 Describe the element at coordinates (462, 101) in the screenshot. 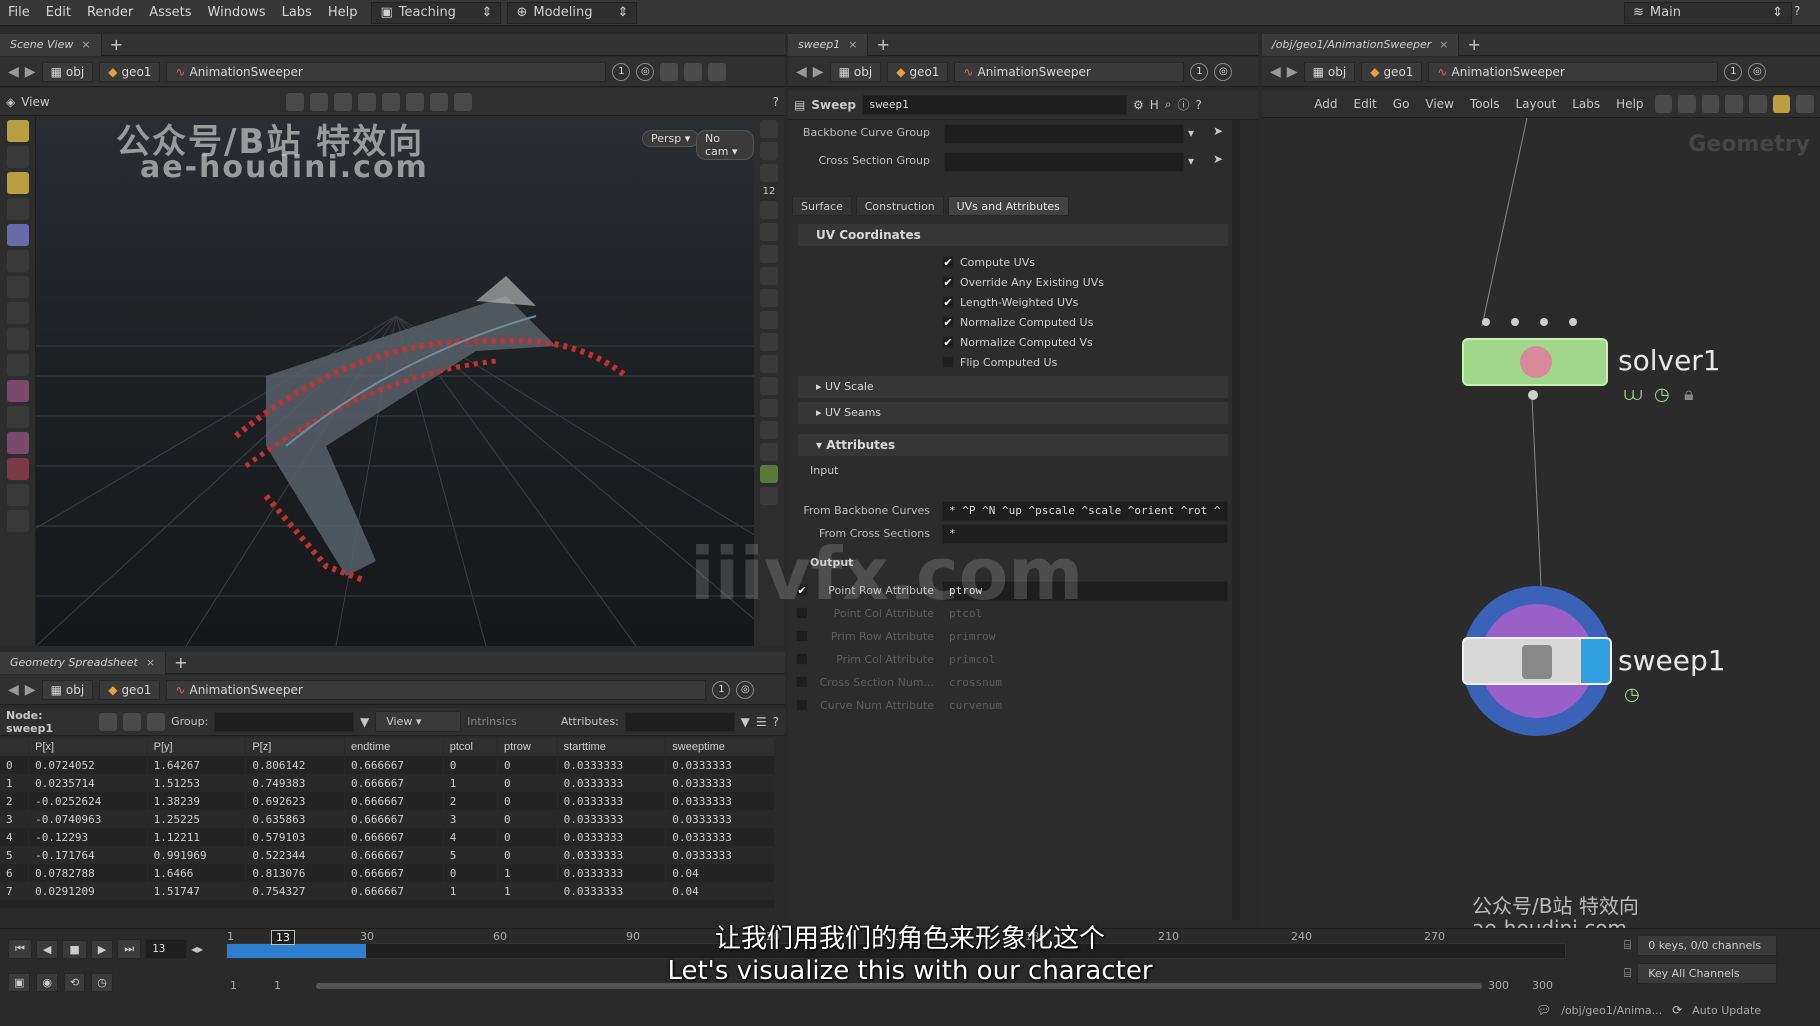

I see `camera-lock-icon` at that location.